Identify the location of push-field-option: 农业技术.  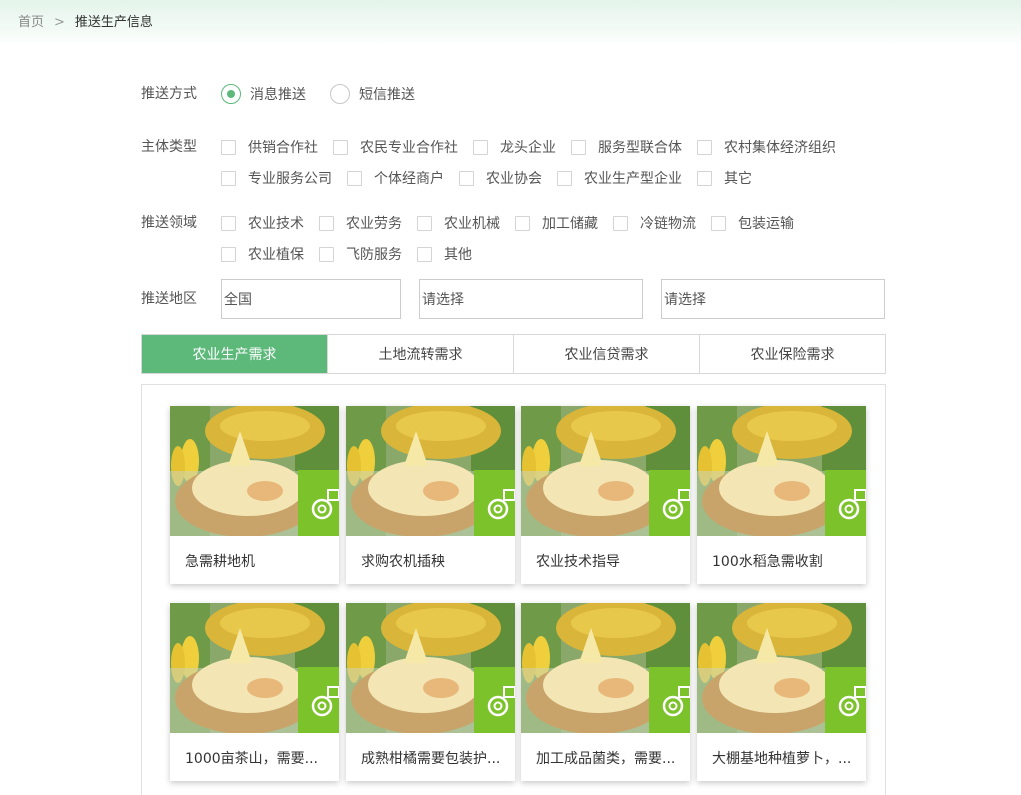
(262, 223).